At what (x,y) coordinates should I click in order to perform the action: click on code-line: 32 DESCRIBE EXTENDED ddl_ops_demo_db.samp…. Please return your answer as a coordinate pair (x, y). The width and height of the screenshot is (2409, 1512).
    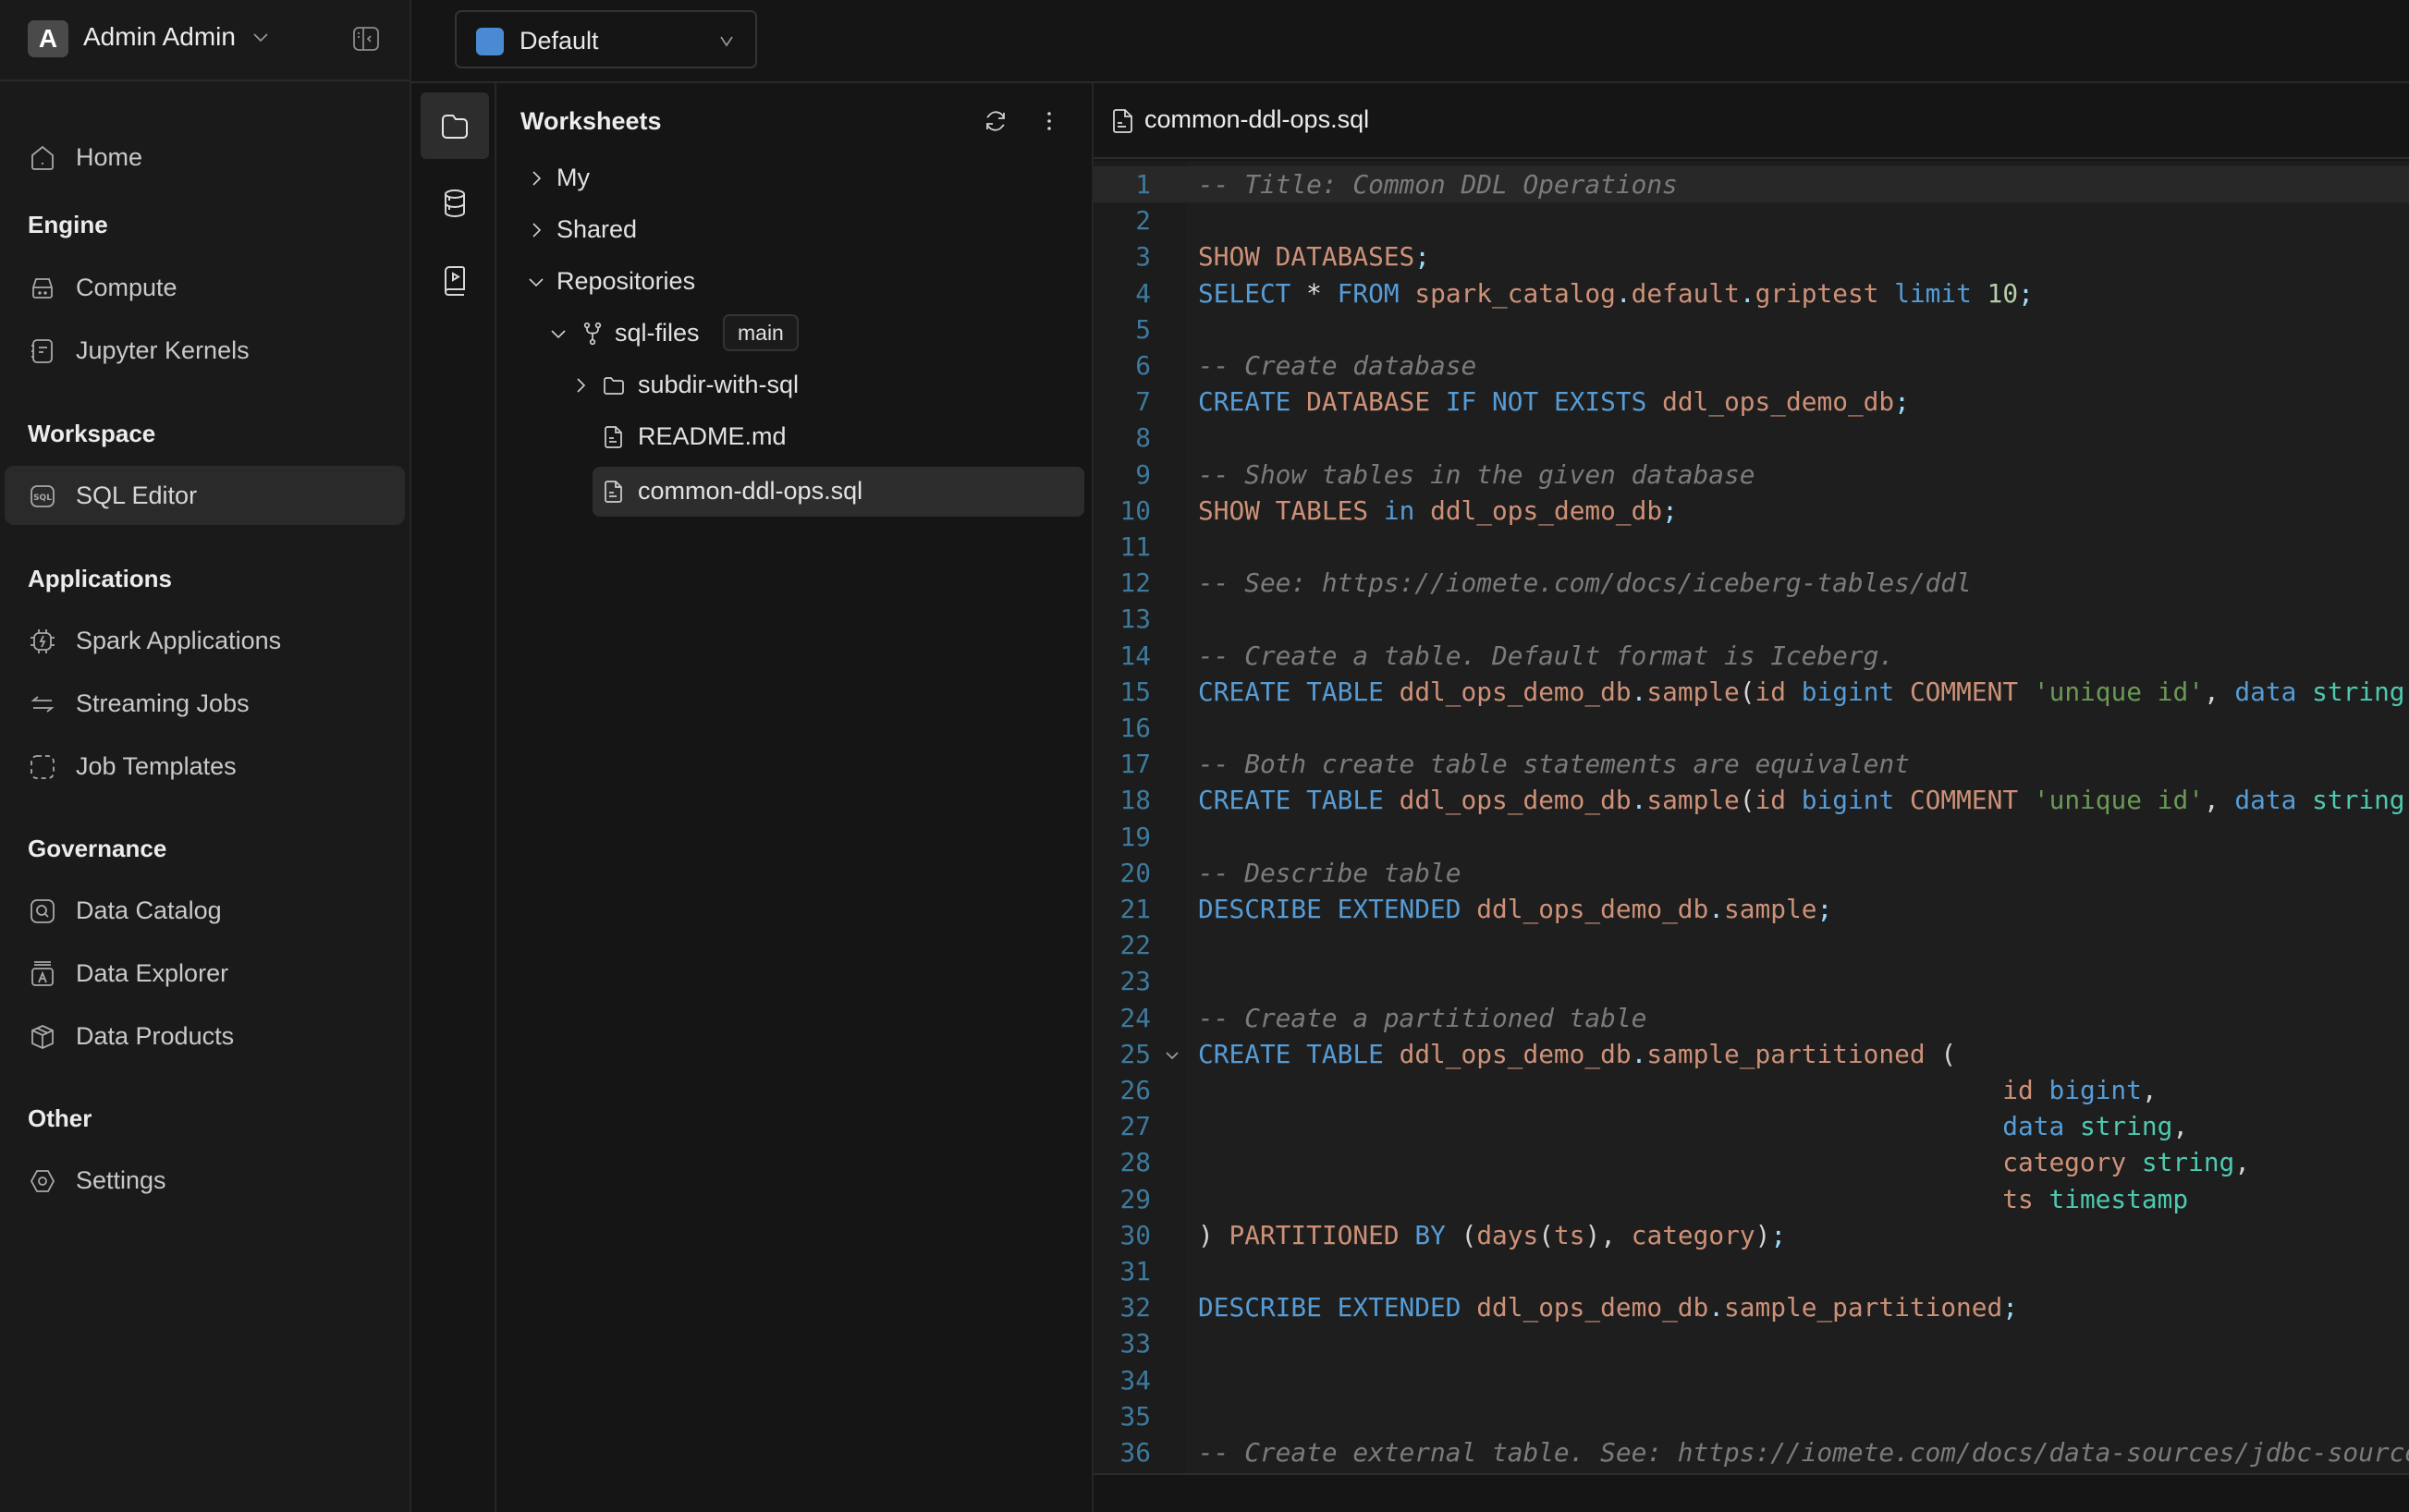
    Looking at the image, I should click on (1751, 1307).